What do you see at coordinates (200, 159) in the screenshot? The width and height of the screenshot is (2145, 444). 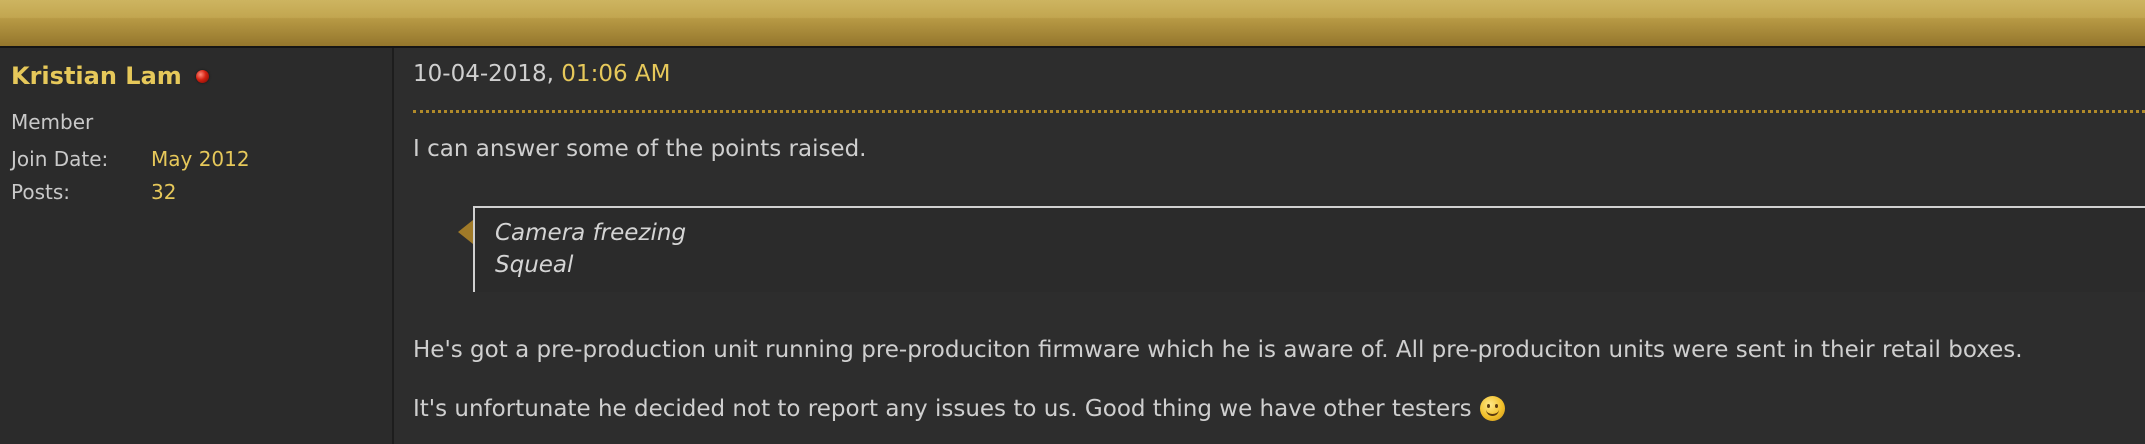 I see `join-date-value: May 2012` at bounding box center [200, 159].